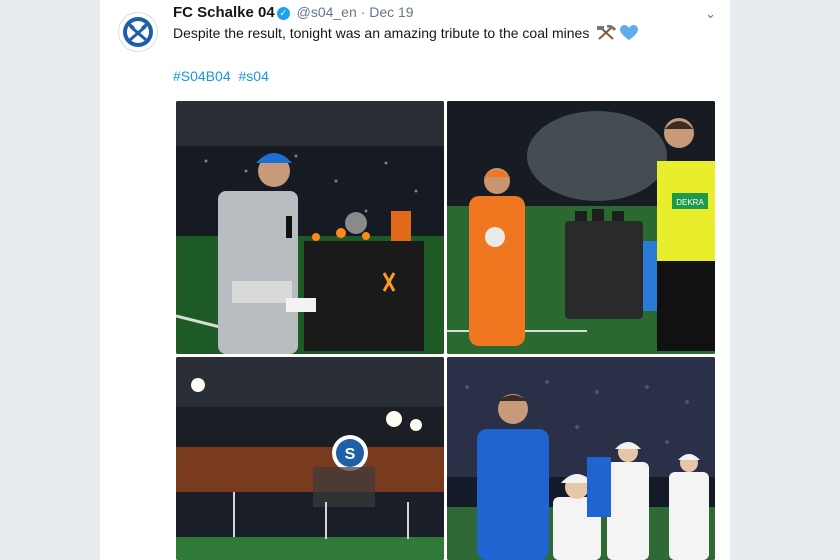  I want to click on blue-heart-icon, so click(629, 32).